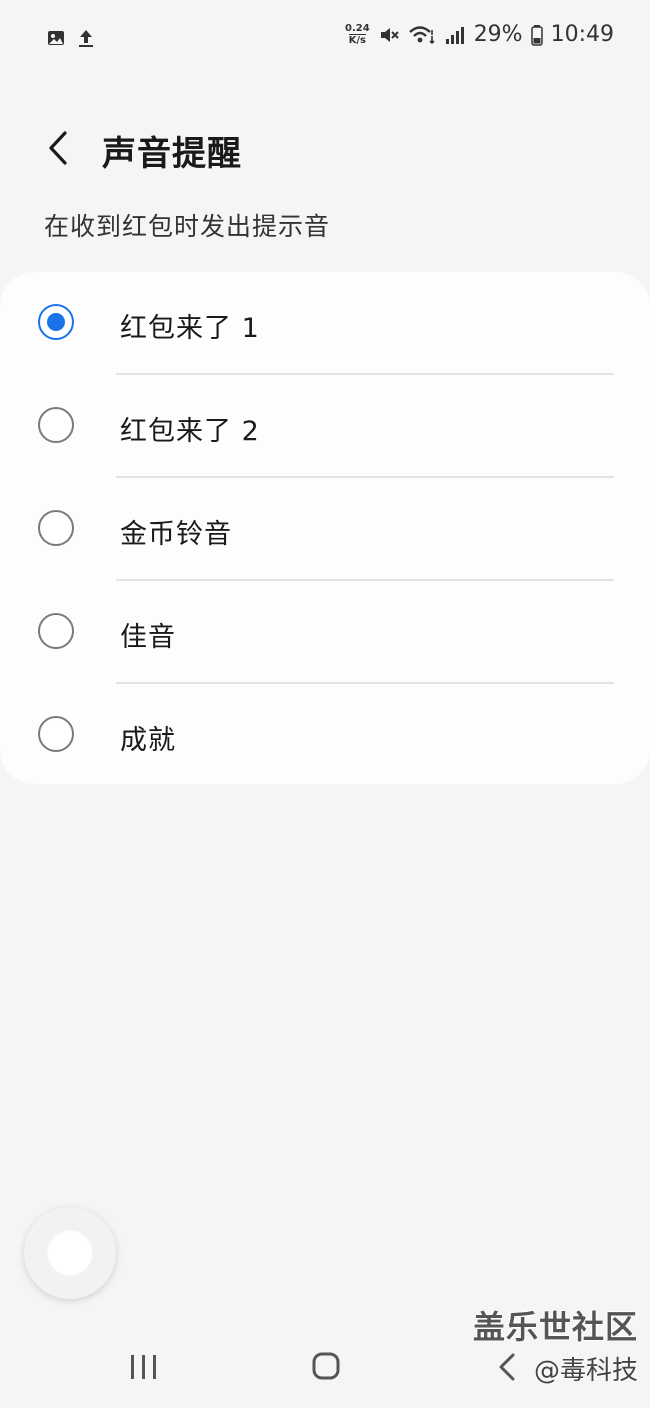 Image resolution: width=650 pixels, height=1408 pixels. I want to click on image-icon, so click(56, 38).